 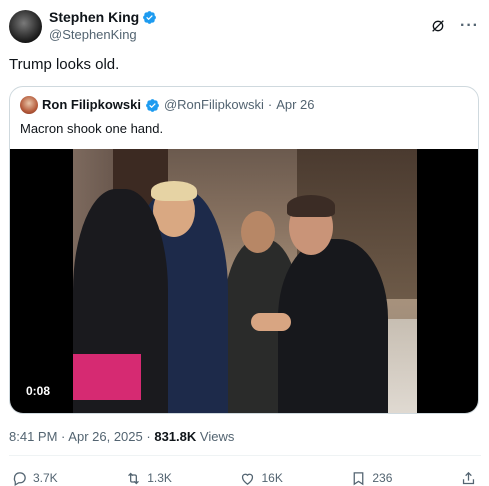 What do you see at coordinates (272, 478) in the screenshot?
I see `like-count: 16K` at bounding box center [272, 478].